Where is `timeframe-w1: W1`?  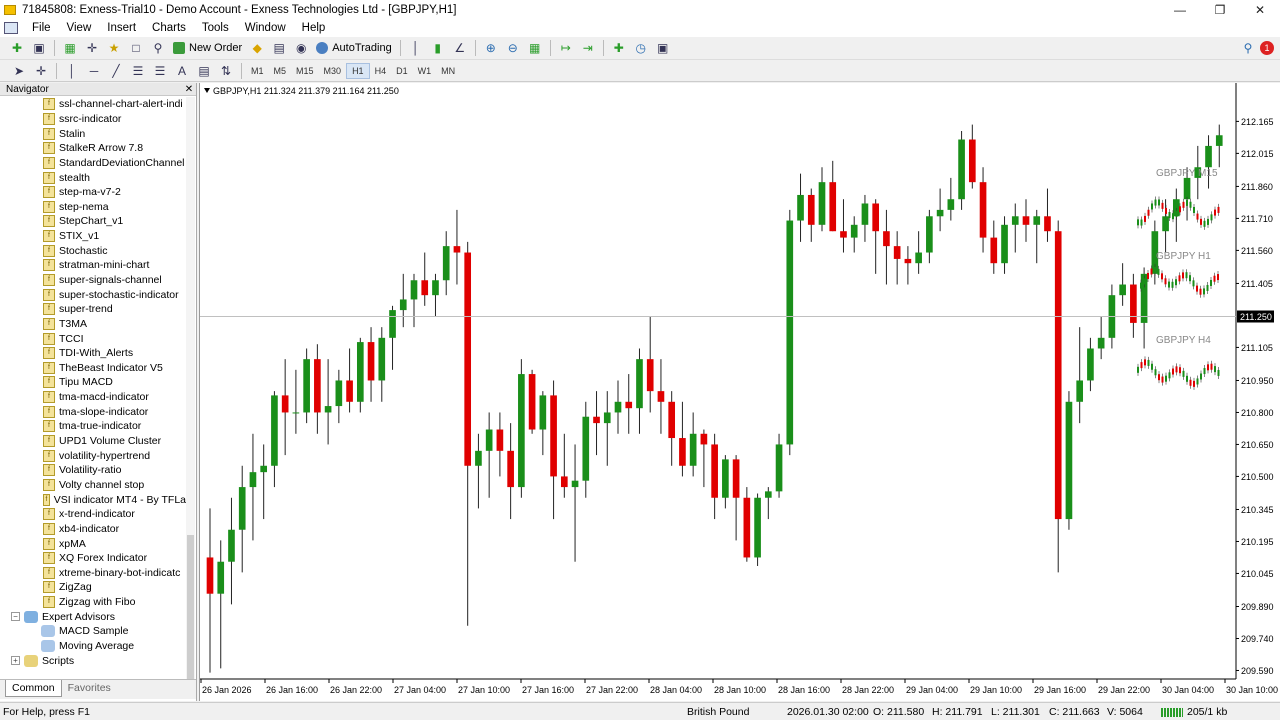
timeframe-w1: W1 is located at coordinates (425, 71).